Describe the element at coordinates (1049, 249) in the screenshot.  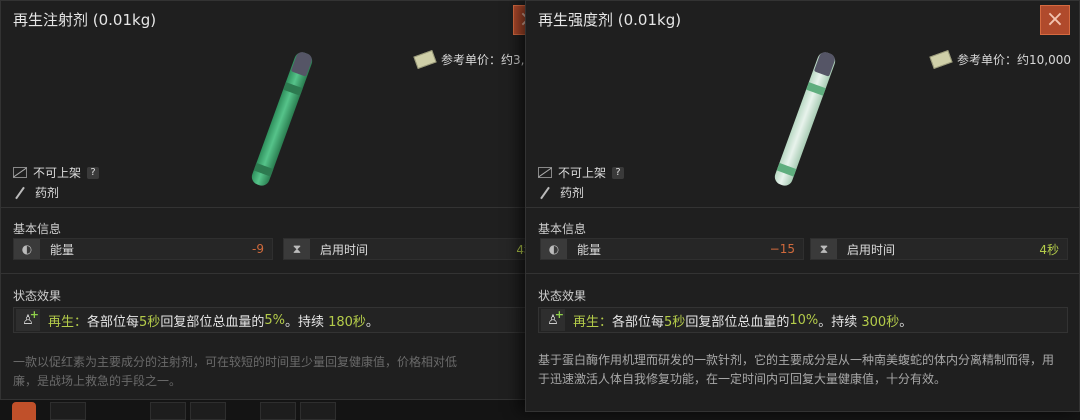
I see `stat-value: 4秒` at that location.